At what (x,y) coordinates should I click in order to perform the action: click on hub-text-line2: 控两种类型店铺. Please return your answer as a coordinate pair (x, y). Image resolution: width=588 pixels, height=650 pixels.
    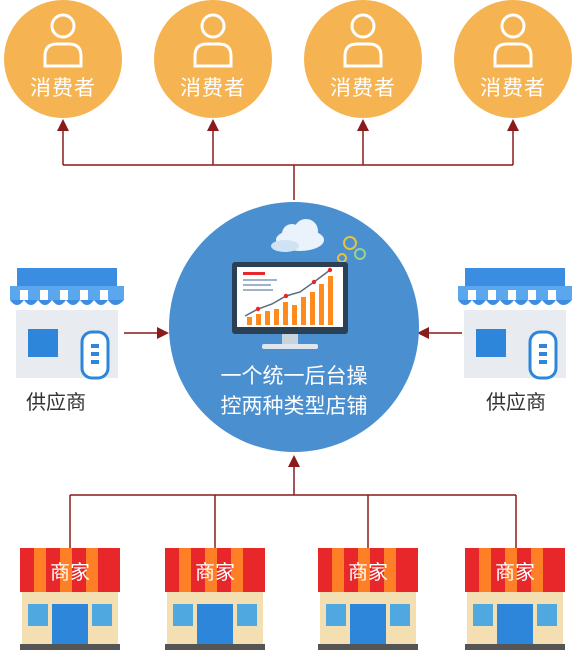
    Looking at the image, I should click on (294, 406).